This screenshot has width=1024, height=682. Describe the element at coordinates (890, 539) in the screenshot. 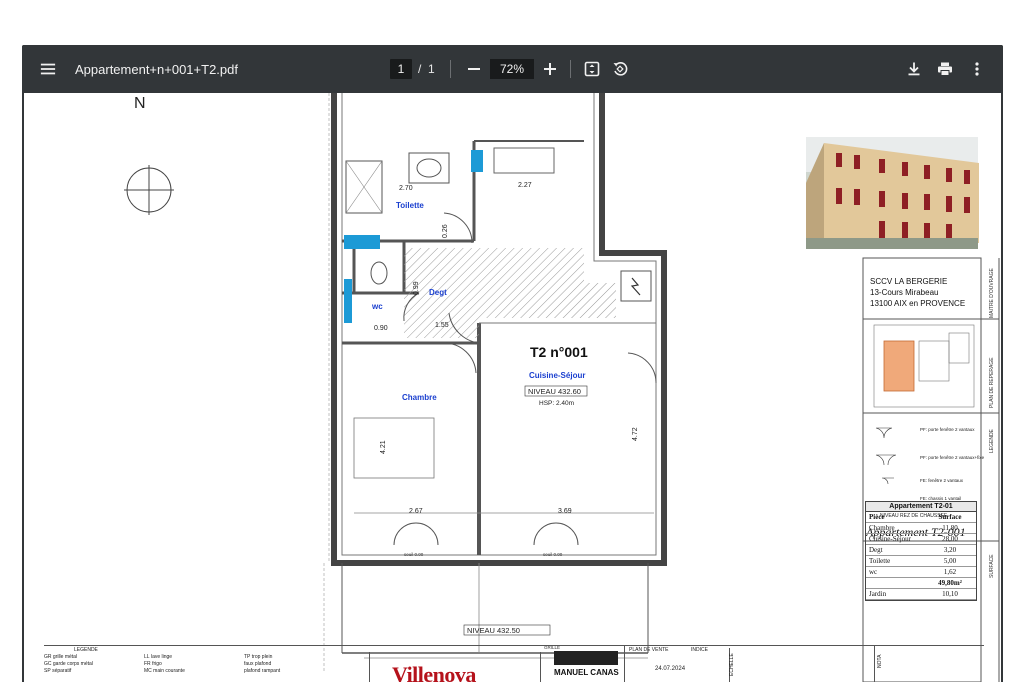

I see `table-cell: Cuisine-Séjour` at that location.